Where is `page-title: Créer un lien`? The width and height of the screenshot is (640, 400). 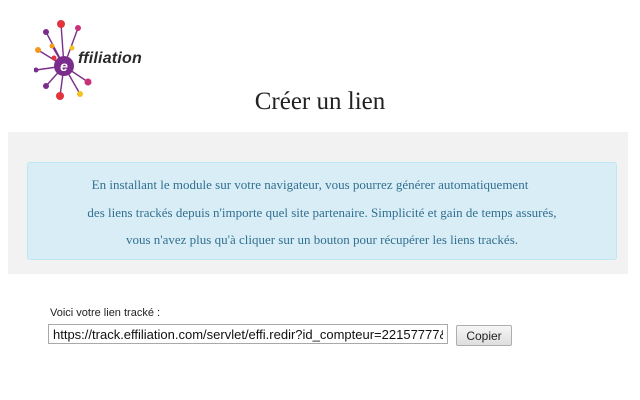 page-title: Créer un lien is located at coordinates (320, 101).